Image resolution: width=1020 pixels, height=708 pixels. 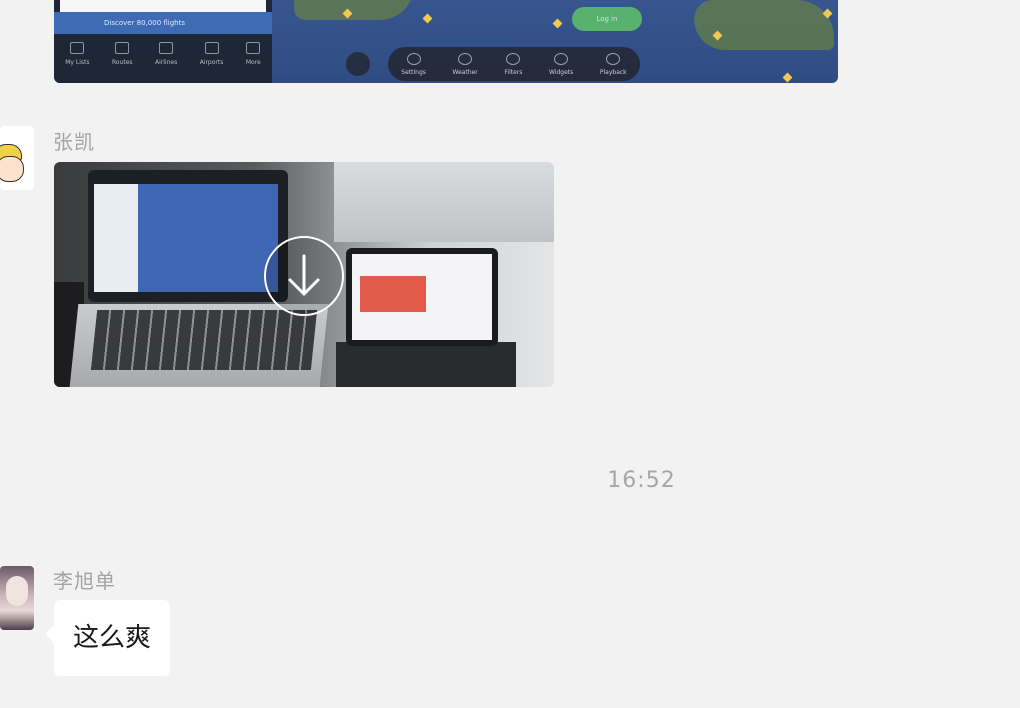 I want to click on more-icon, so click(x=253, y=48).